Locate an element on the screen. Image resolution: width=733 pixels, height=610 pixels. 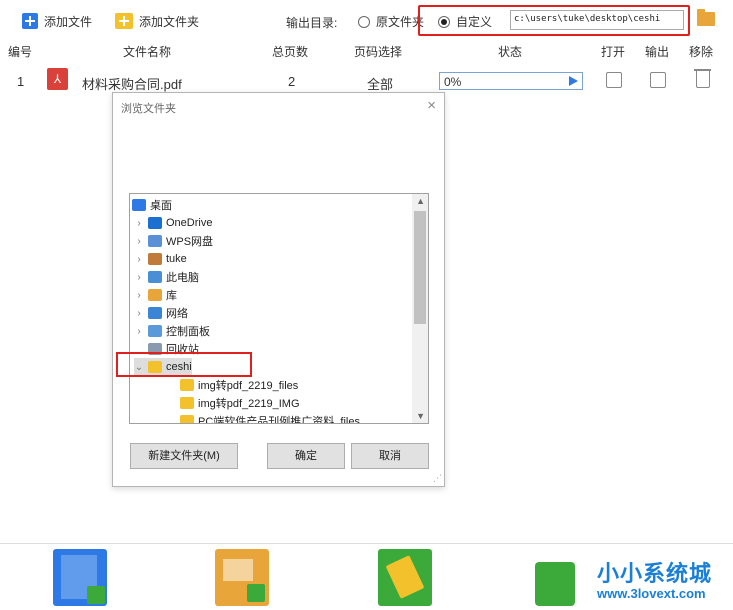
tree-item: › 网络 is located at coordinates (161, 313).